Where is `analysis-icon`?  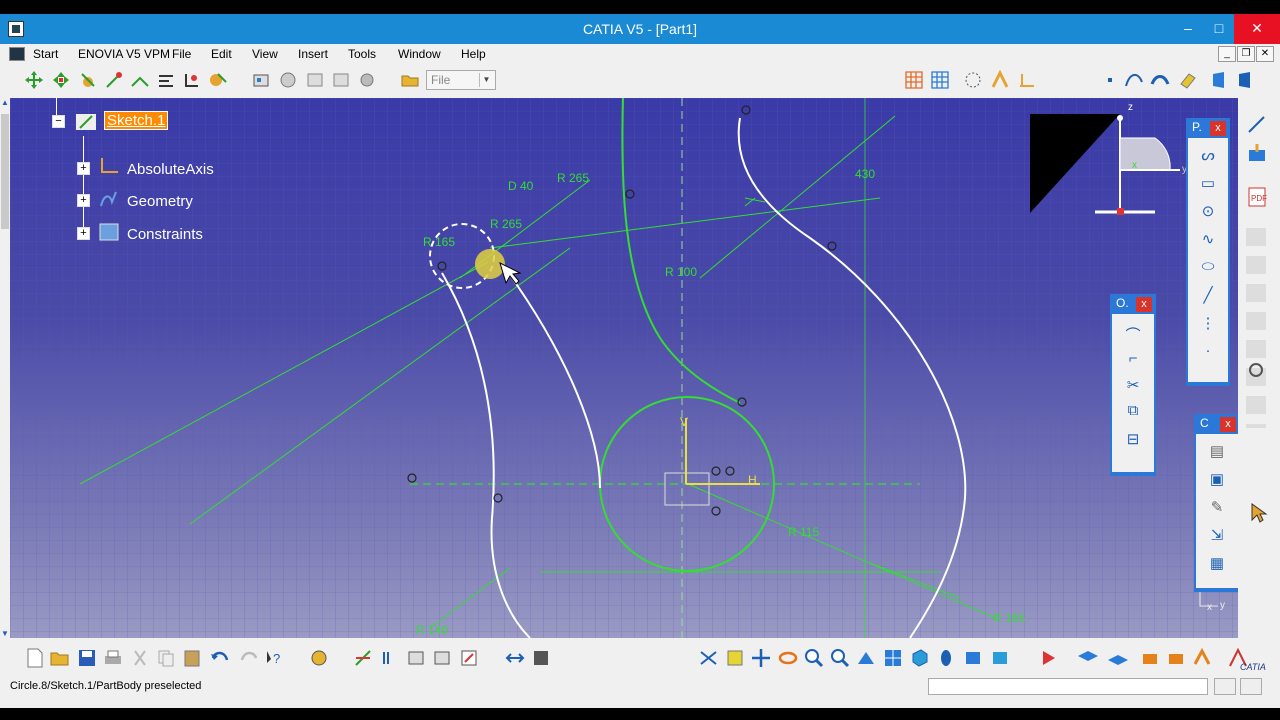
analysis-icon is located at coordinates (218, 80).